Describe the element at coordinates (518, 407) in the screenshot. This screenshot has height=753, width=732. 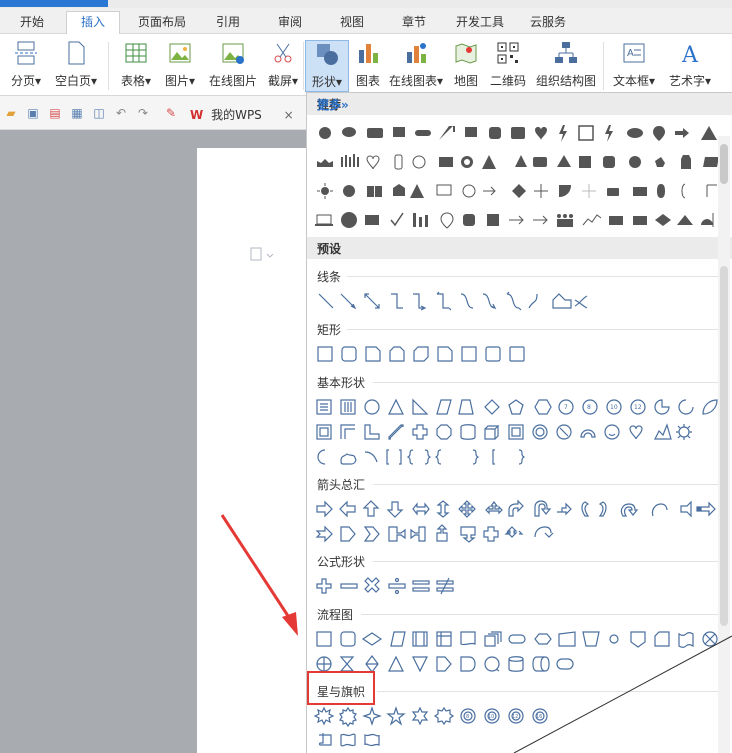
I see `basic-shapes-row-1: 7 8 10 12` at that location.